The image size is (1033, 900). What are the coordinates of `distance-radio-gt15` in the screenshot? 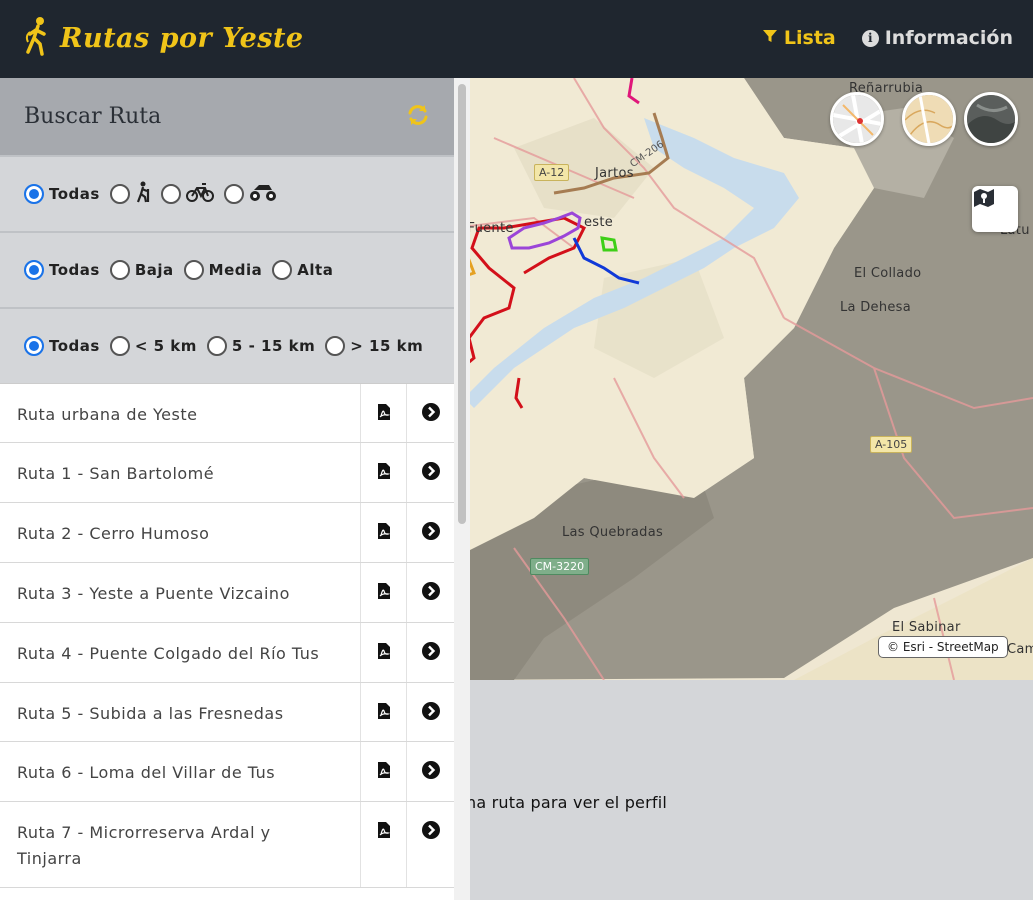 It's located at (335, 346).